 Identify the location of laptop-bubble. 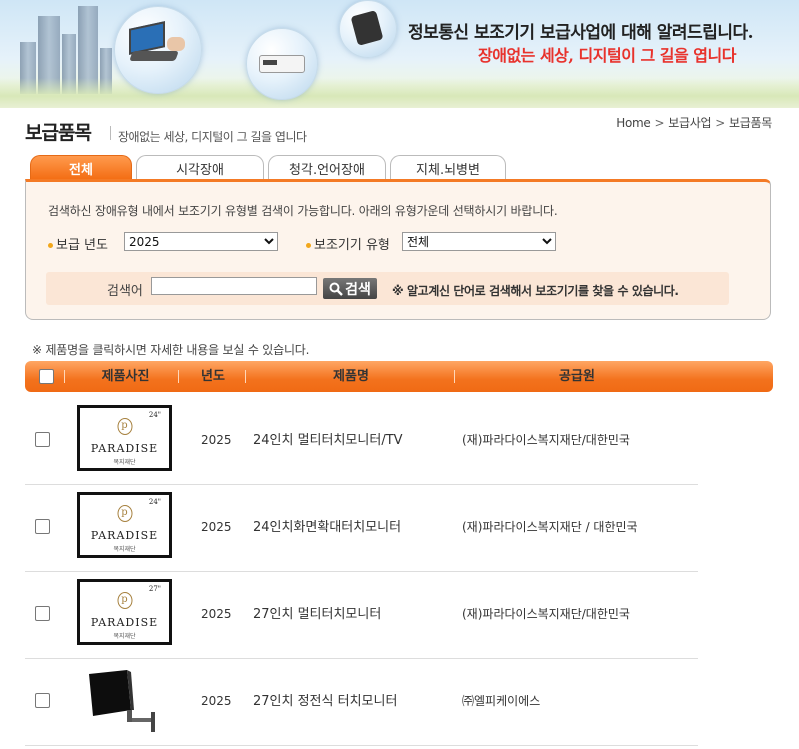
(158, 50).